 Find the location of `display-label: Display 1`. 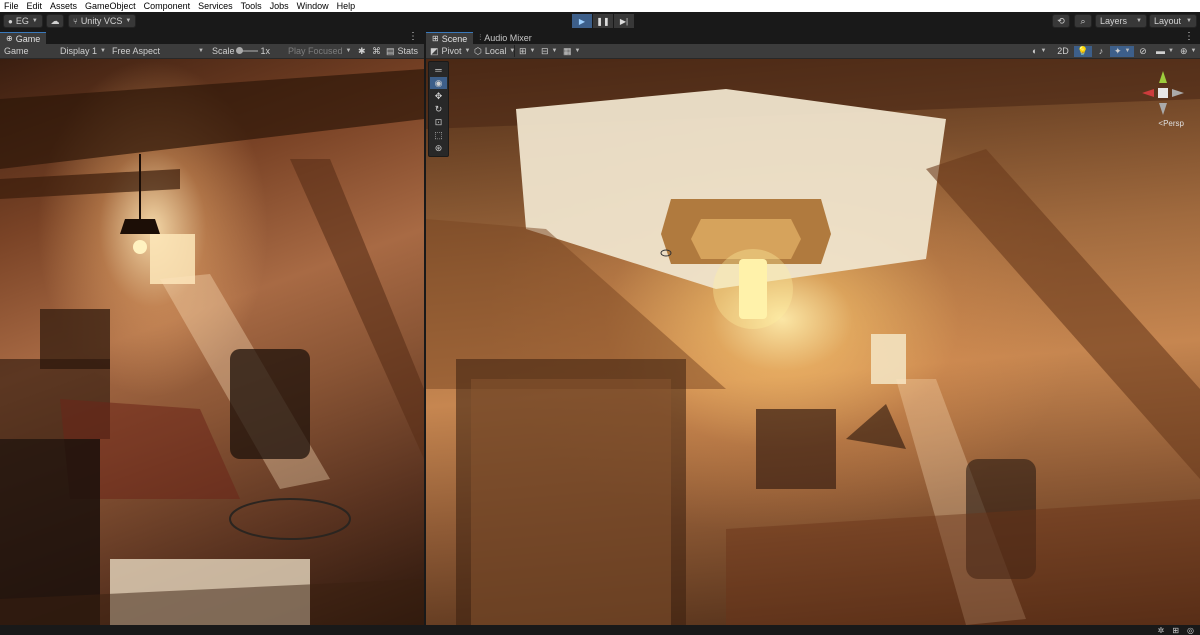

display-label: Display 1 is located at coordinates (79, 51).